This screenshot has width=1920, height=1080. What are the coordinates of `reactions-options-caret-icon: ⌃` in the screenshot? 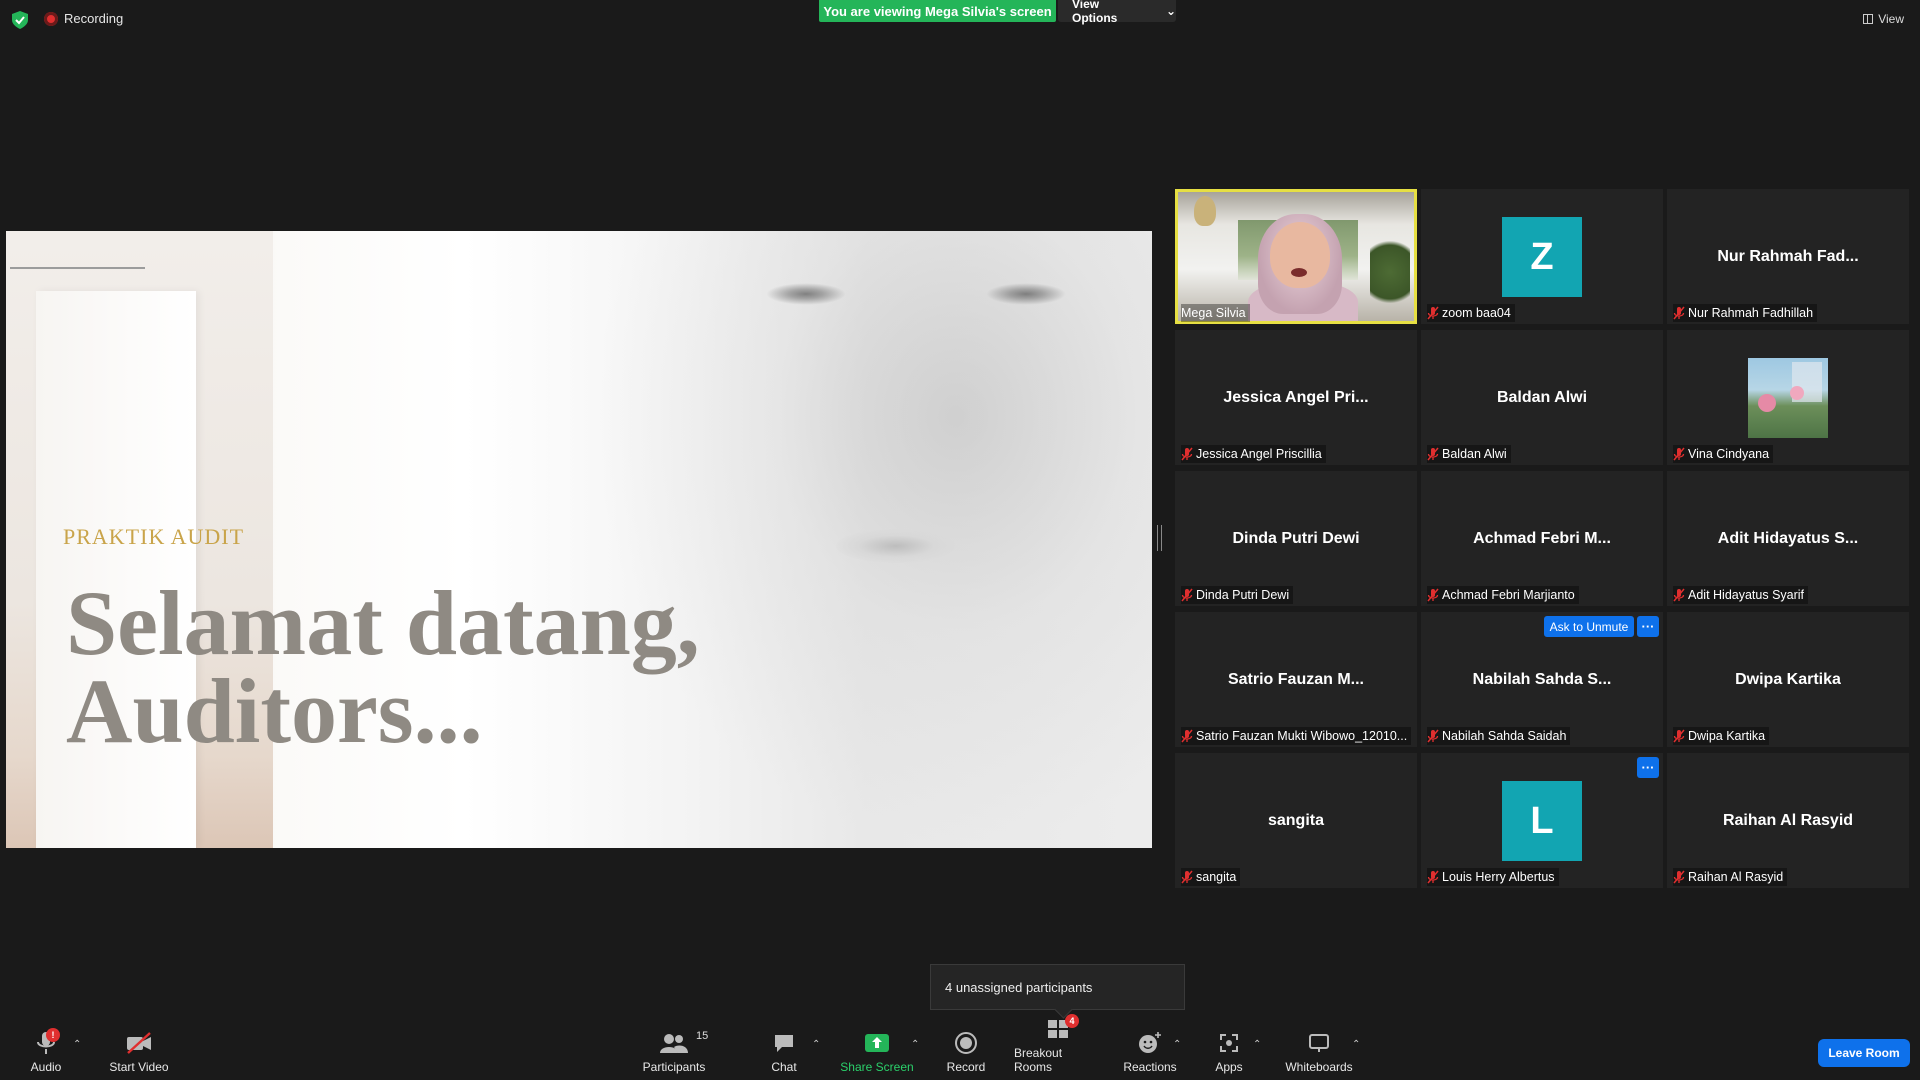 It's located at (1177, 1044).